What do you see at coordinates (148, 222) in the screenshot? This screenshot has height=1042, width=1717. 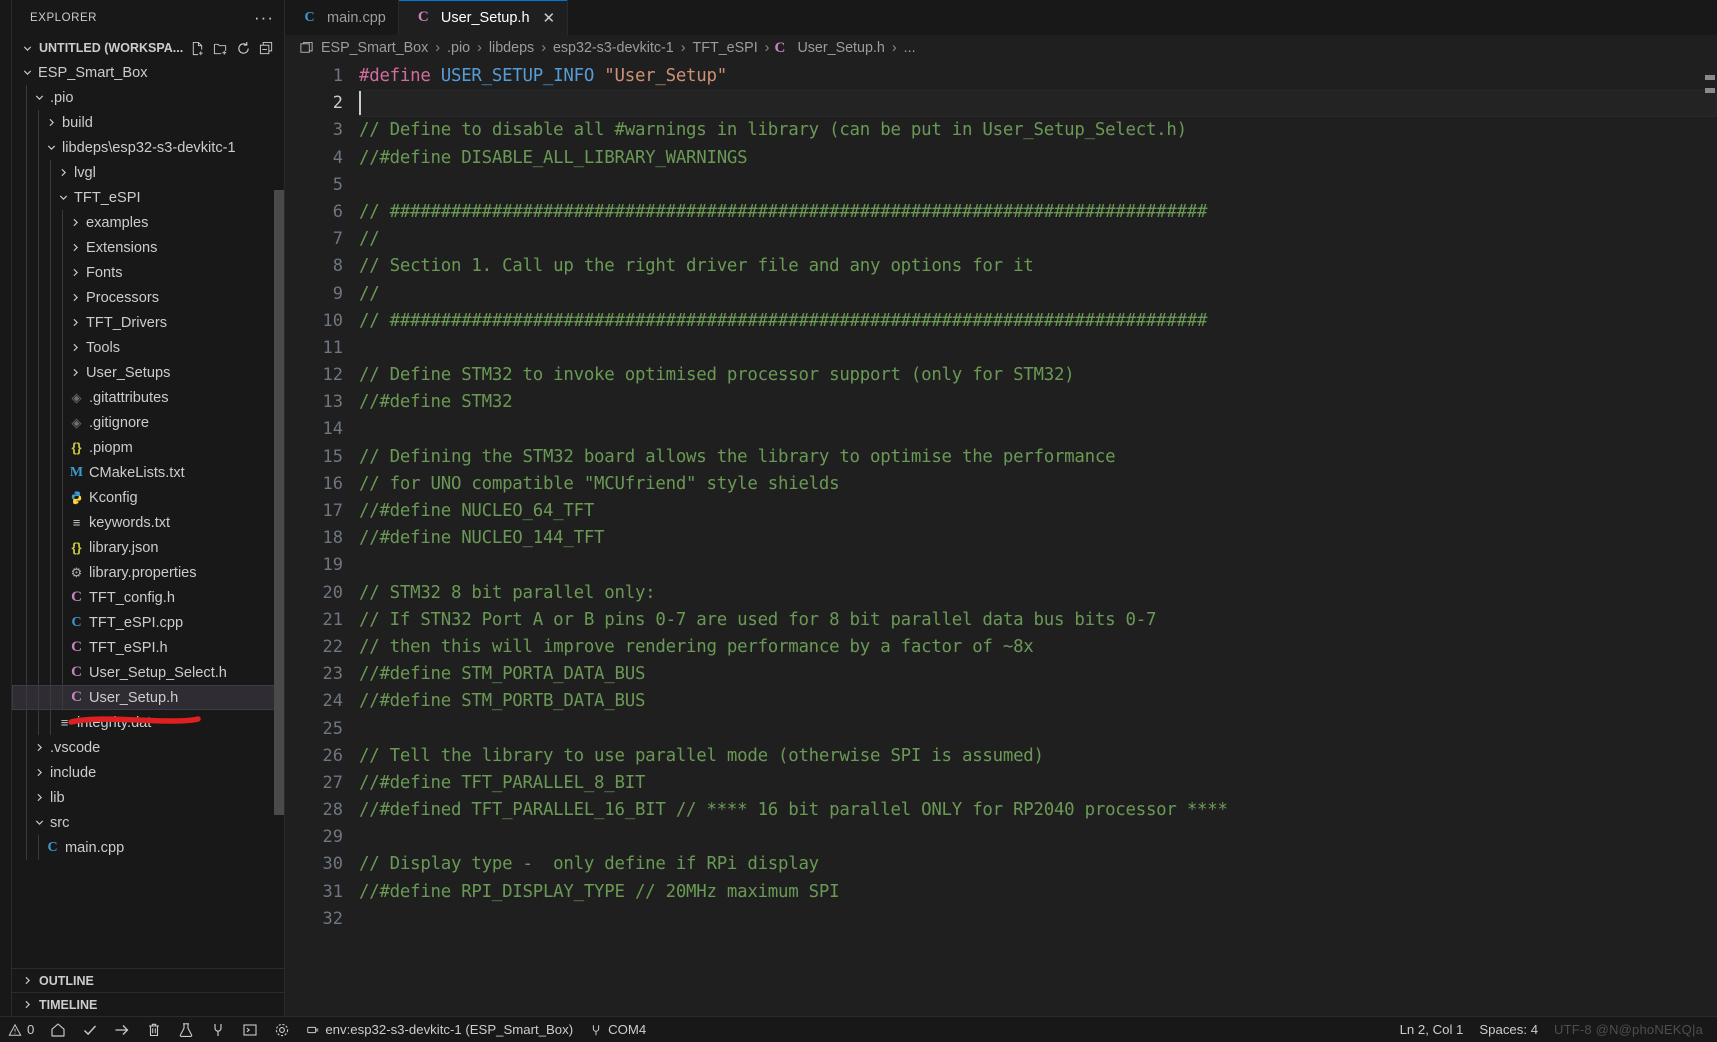 I see `tree-item-examples: examples` at bounding box center [148, 222].